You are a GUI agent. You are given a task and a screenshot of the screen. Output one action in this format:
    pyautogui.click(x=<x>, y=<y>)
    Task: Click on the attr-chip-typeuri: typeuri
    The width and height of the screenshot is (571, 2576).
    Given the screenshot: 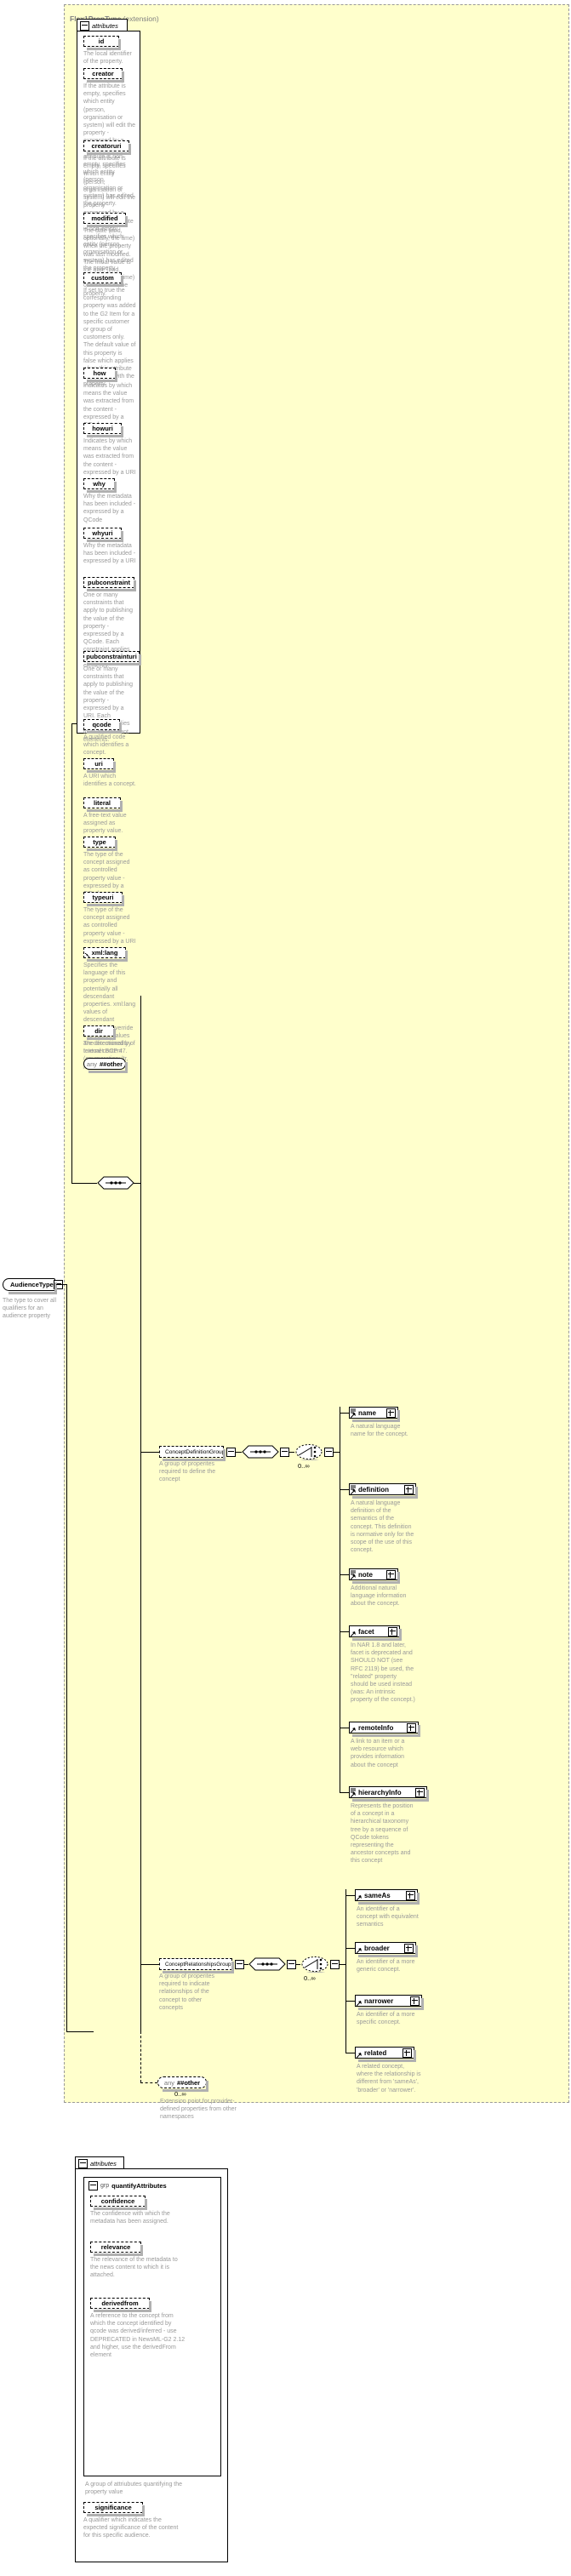 What is the action you would take?
    pyautogui.click(x=103, y=899)
    